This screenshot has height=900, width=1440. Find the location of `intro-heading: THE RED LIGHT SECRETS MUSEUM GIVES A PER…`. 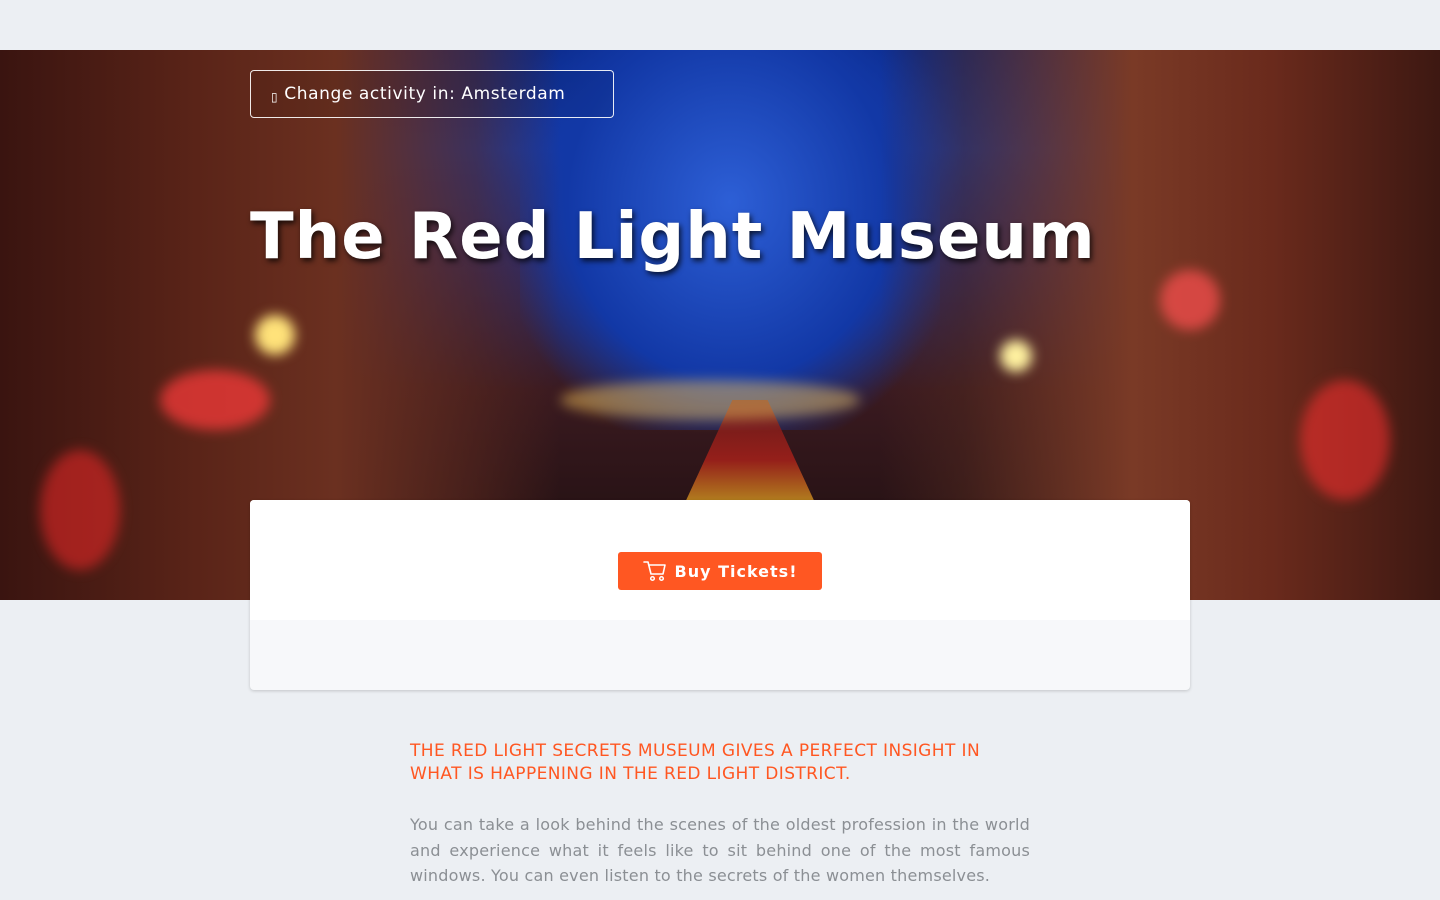

intro-heading: THE RED LIGHT SECRETS MUSEUM GIVES A PER… is located at coordinates (695, 762).